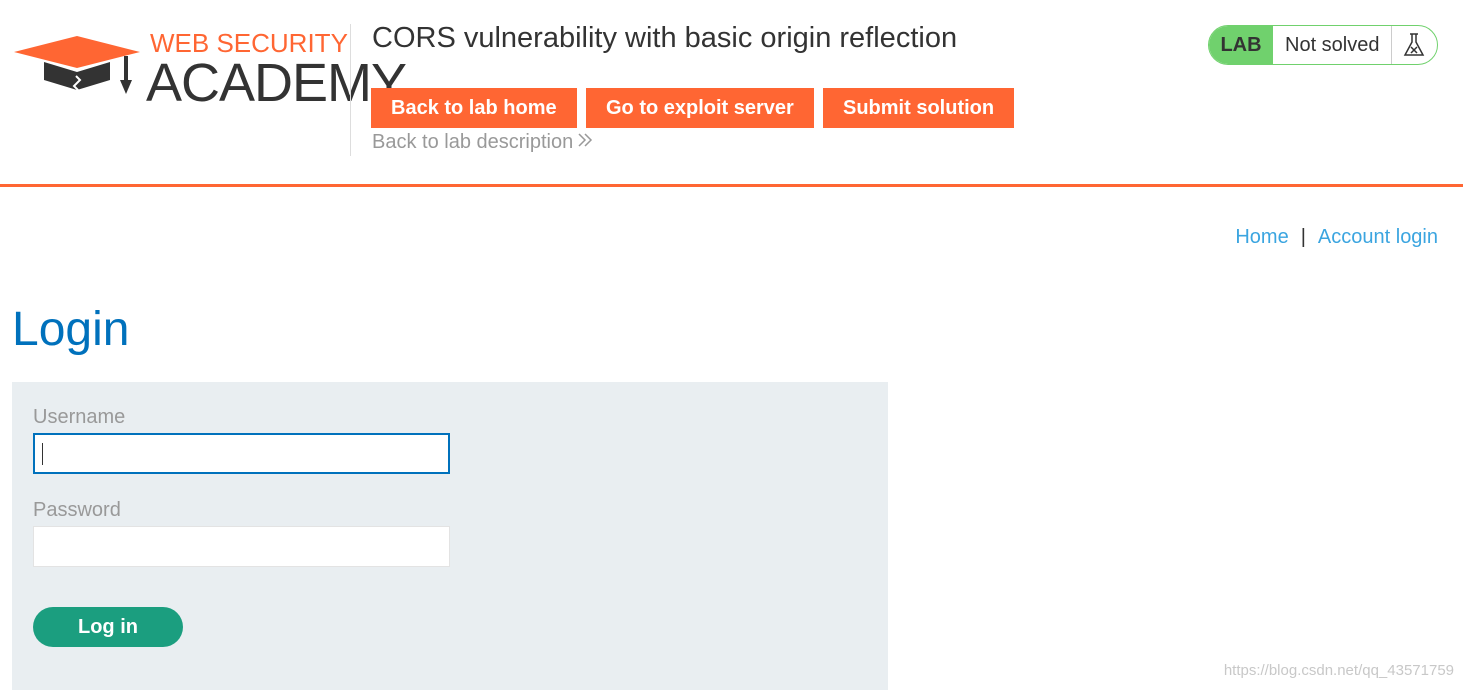 This screenshot has width=1463, height=690. I want to click on lab-status-text: Not solved, so click(1332, 45).